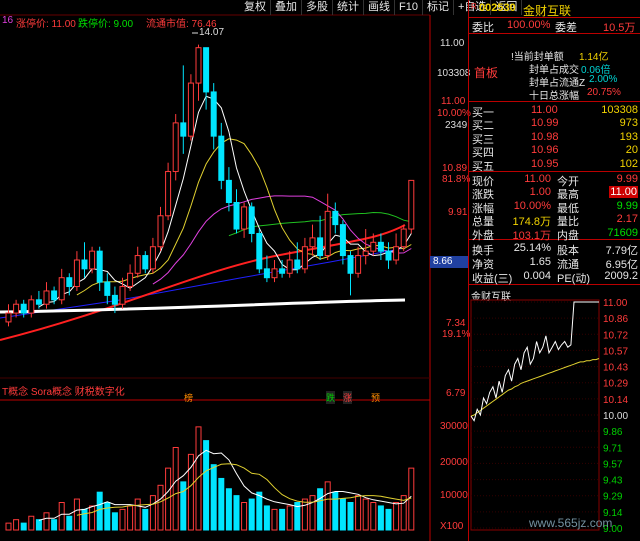 The image size is (640, 541). What do you see at coordinates (348, 7) in the screenshot?
I see `toolbar-statistics: 统计` at bounding box center [348, 7].